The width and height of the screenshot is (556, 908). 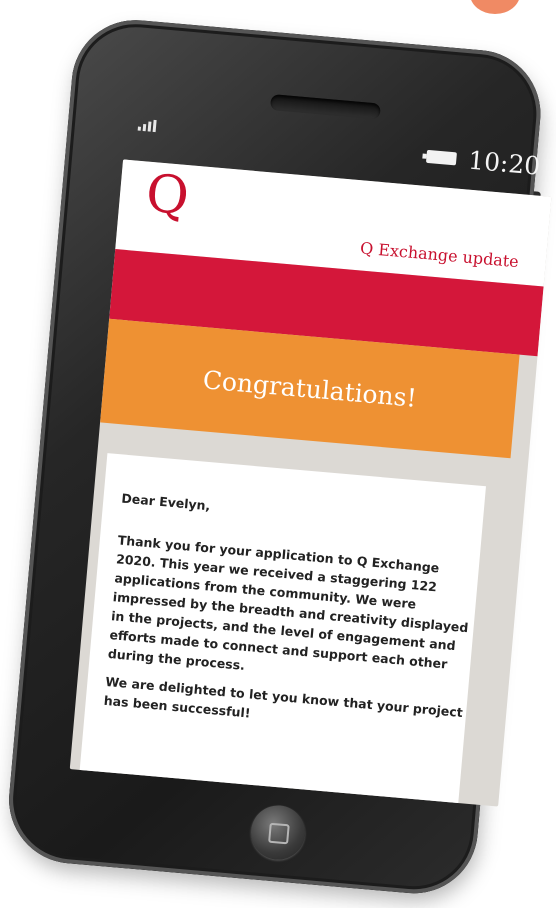 I want to click on banner-heading: Congratulations!, so click(x=309, y=389).